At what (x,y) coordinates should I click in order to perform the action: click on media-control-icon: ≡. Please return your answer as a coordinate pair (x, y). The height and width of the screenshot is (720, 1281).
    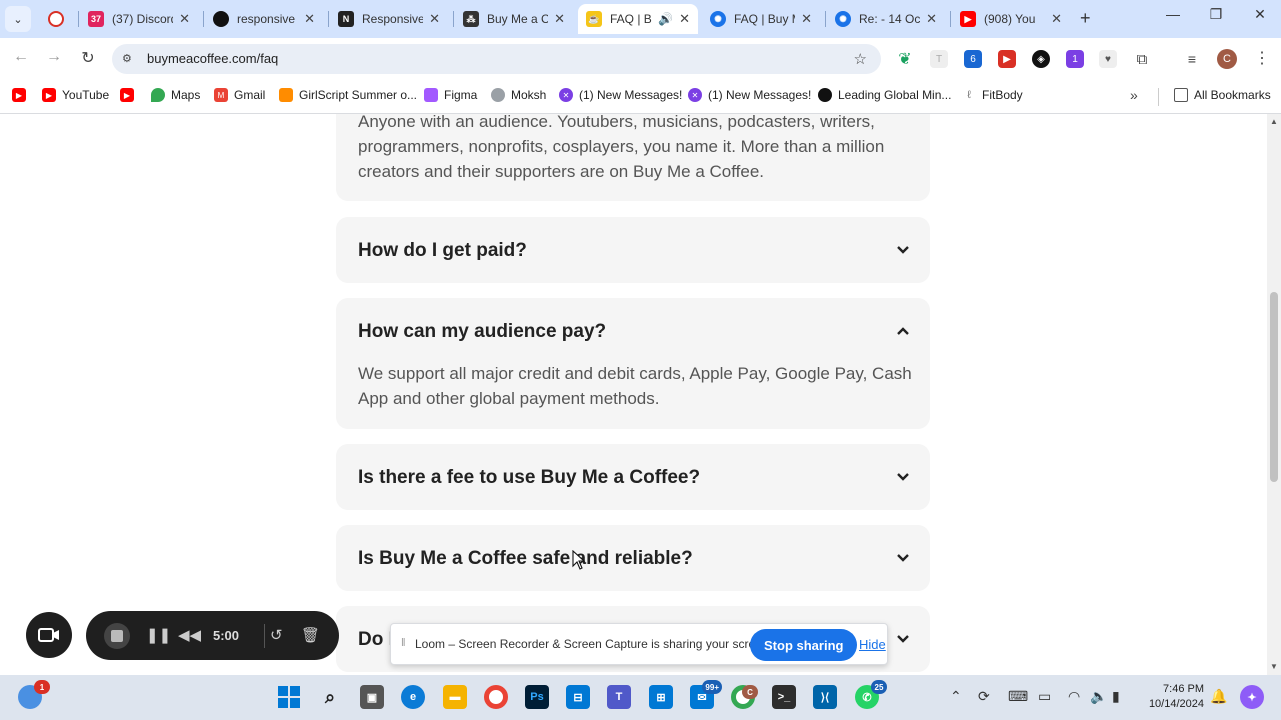
    Looking at the image, I should click on (1192, 59).